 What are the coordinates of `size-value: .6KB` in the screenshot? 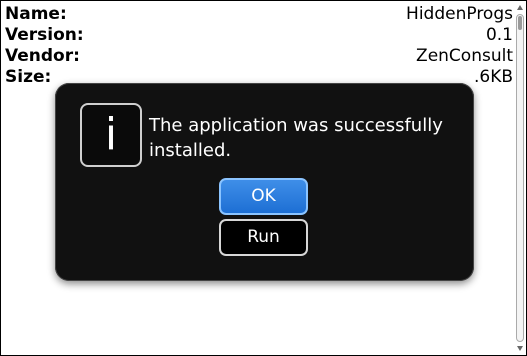 It's located at (493, 77).